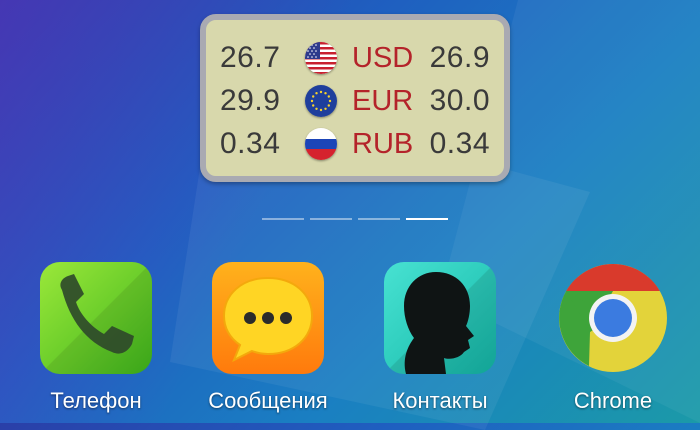  What do you see at coordinates (321, 58) in the screenshot?
I see `us-flag-icon` at bounding box center [321, 58].